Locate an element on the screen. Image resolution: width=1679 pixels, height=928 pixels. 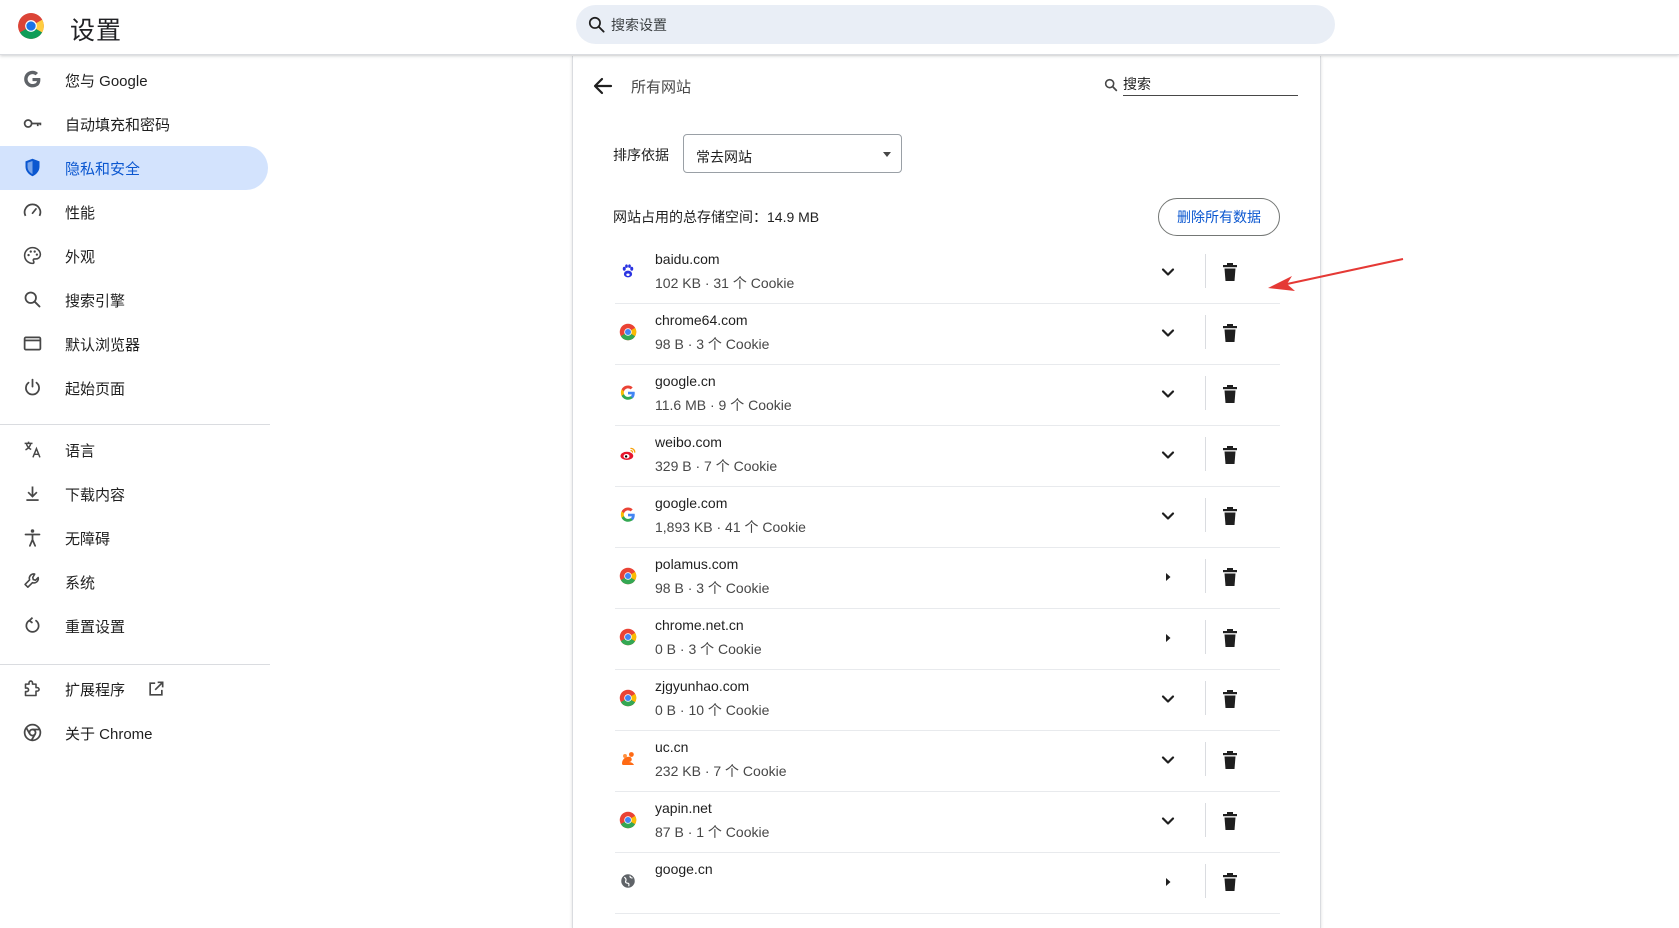
speedometer-icon is located at coordinates (32, 210).